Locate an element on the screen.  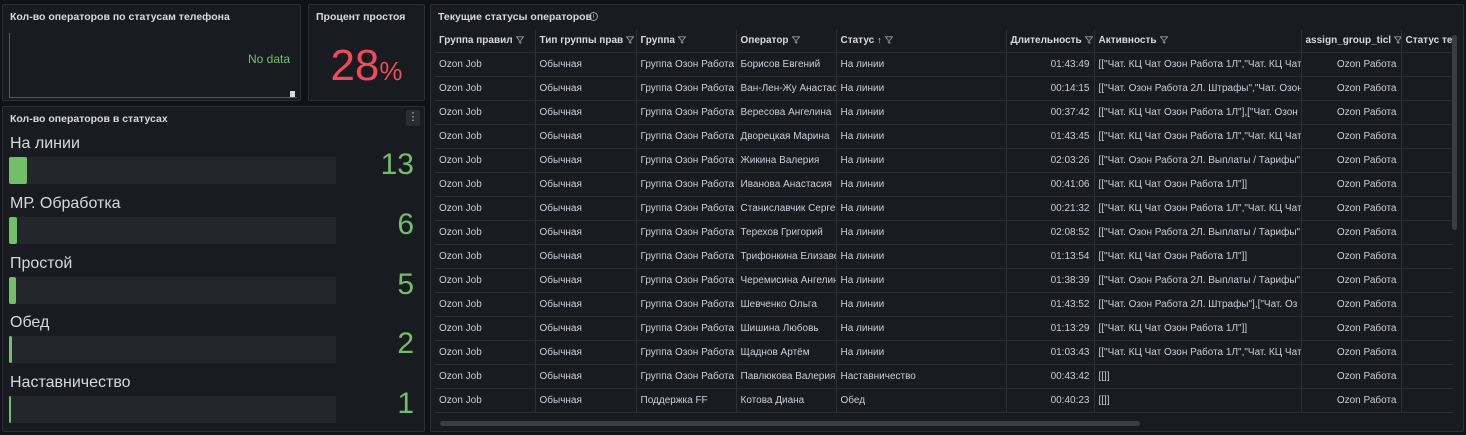
gauge-row: Простой 5 is located at coordinates (213, 285).